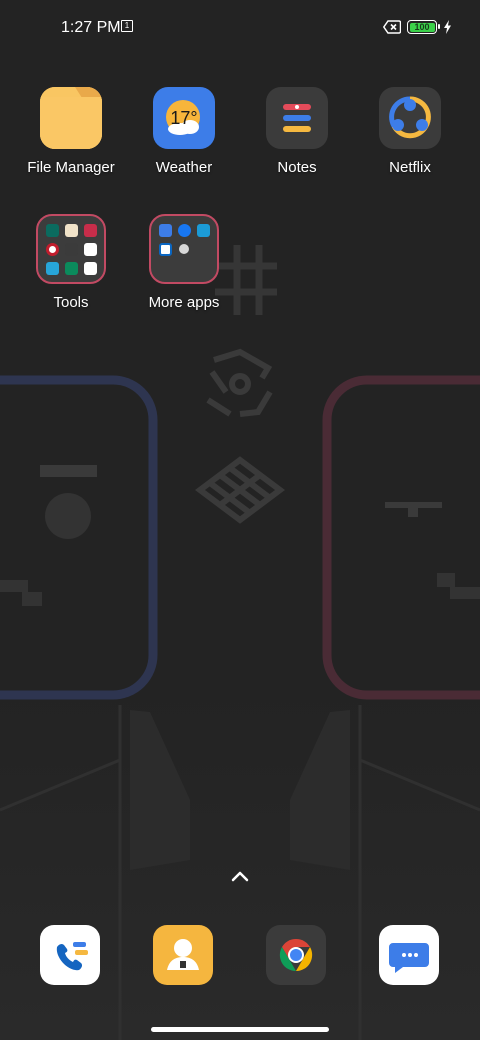  Describe the element at coordinates (184, 230) in the screenshot. I see `facebook-icon` at that location.